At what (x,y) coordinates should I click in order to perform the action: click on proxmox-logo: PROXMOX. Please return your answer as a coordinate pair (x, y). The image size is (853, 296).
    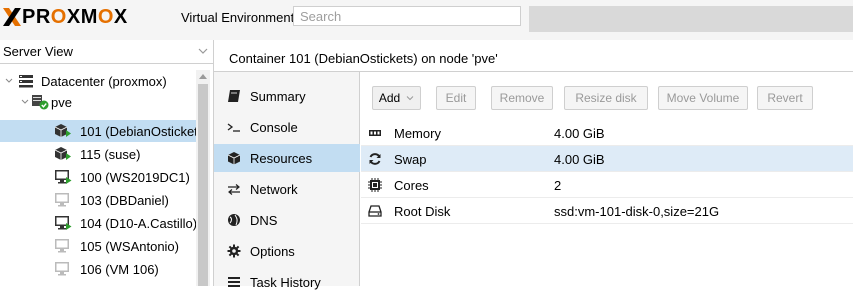
    Looking at the image, I should click on (65, 17).